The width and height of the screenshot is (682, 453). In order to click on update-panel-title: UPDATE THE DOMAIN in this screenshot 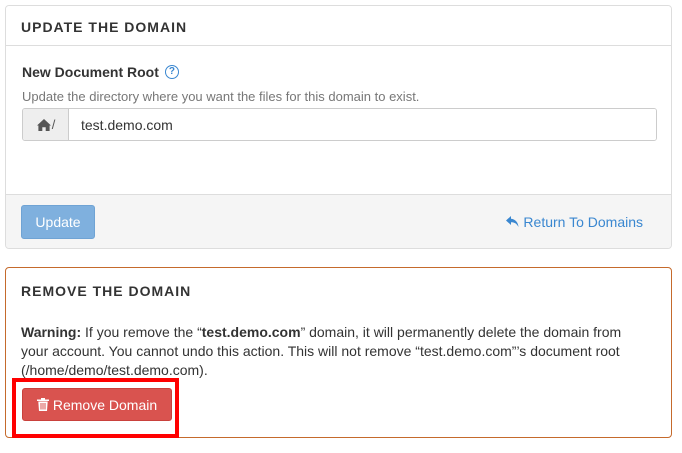, I will do `click(338, 26)`.